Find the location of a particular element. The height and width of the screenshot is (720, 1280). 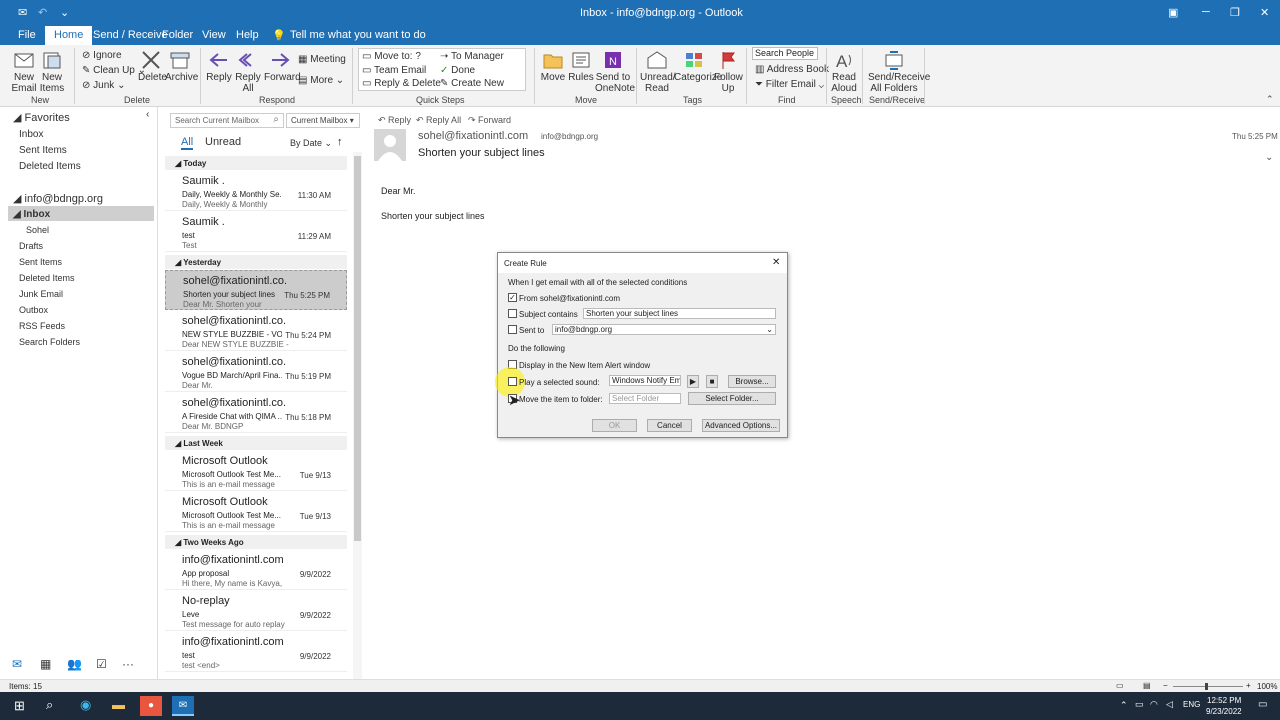

reply-button: Reply is located at coordinates (219, 66).